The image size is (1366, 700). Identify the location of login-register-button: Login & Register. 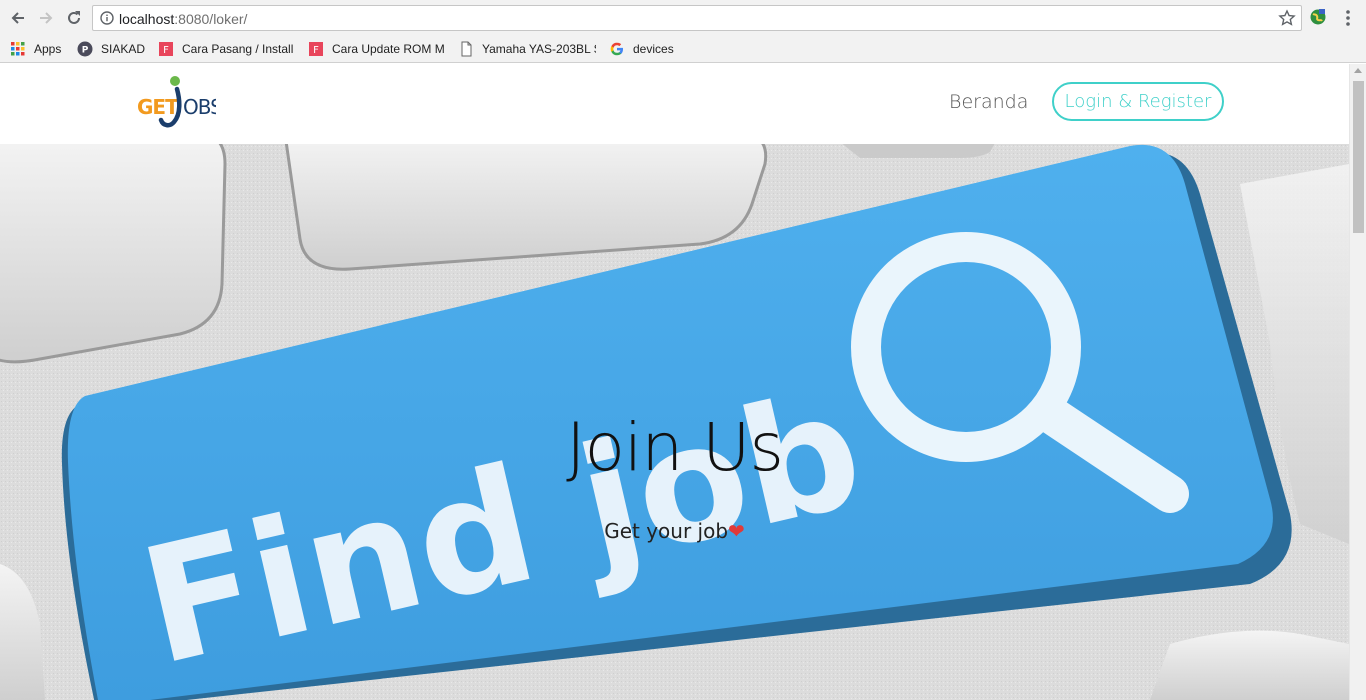
(1138, 101).